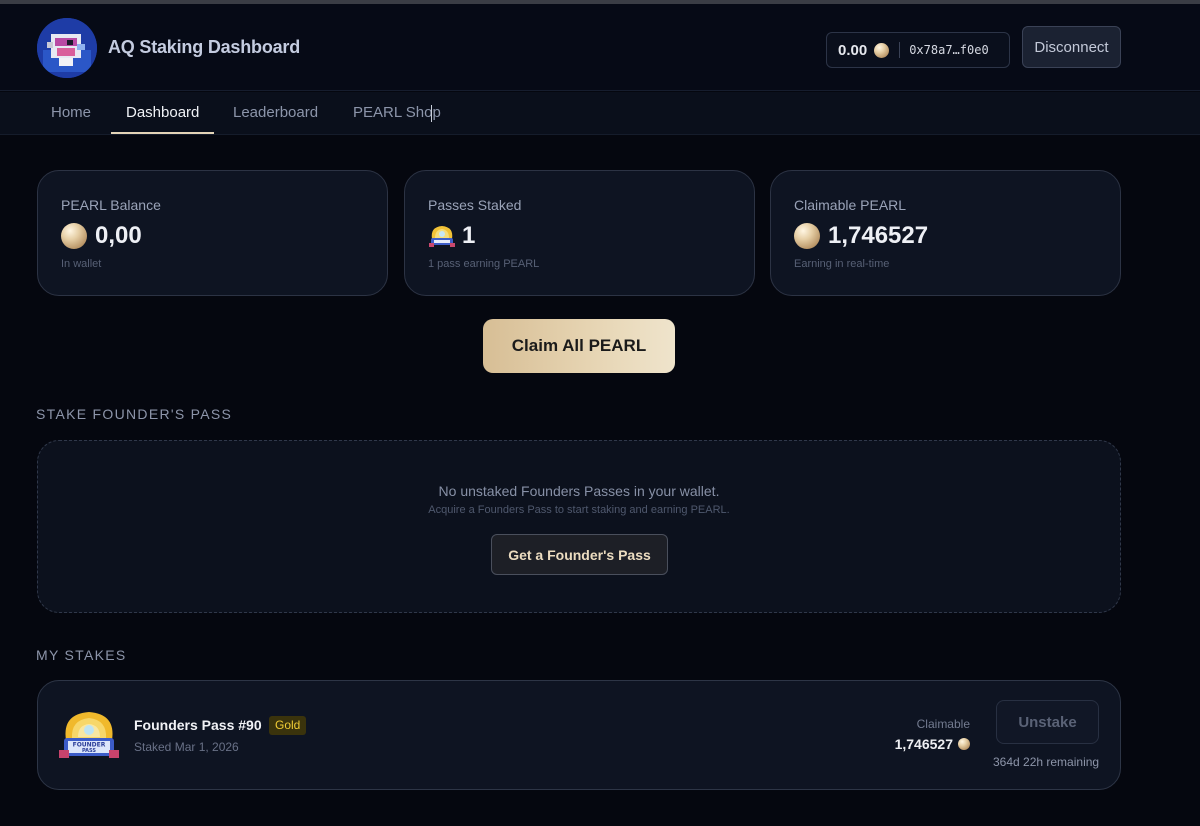  What do you see at coordinates (134, 414) in the screenshot?
I see `section-title-stake: STAKE FOUNDER'S PASS` at bounding box center [134, 414].